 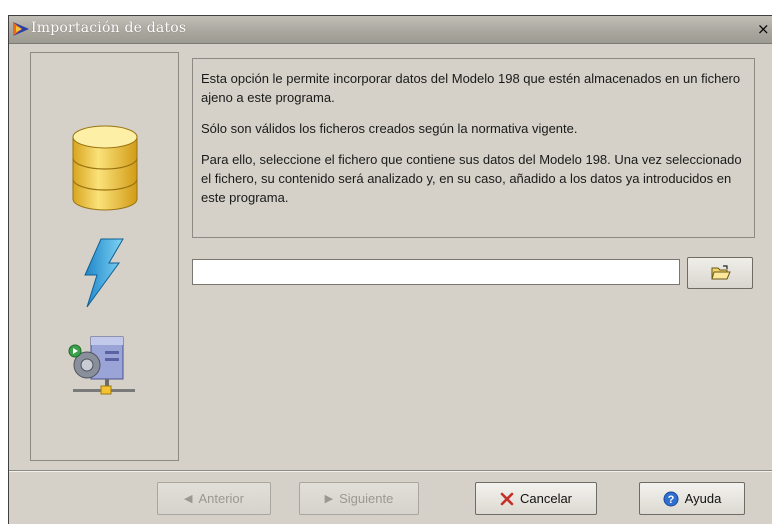 I want to click on network-server-icon, so click(x=101, y=368).